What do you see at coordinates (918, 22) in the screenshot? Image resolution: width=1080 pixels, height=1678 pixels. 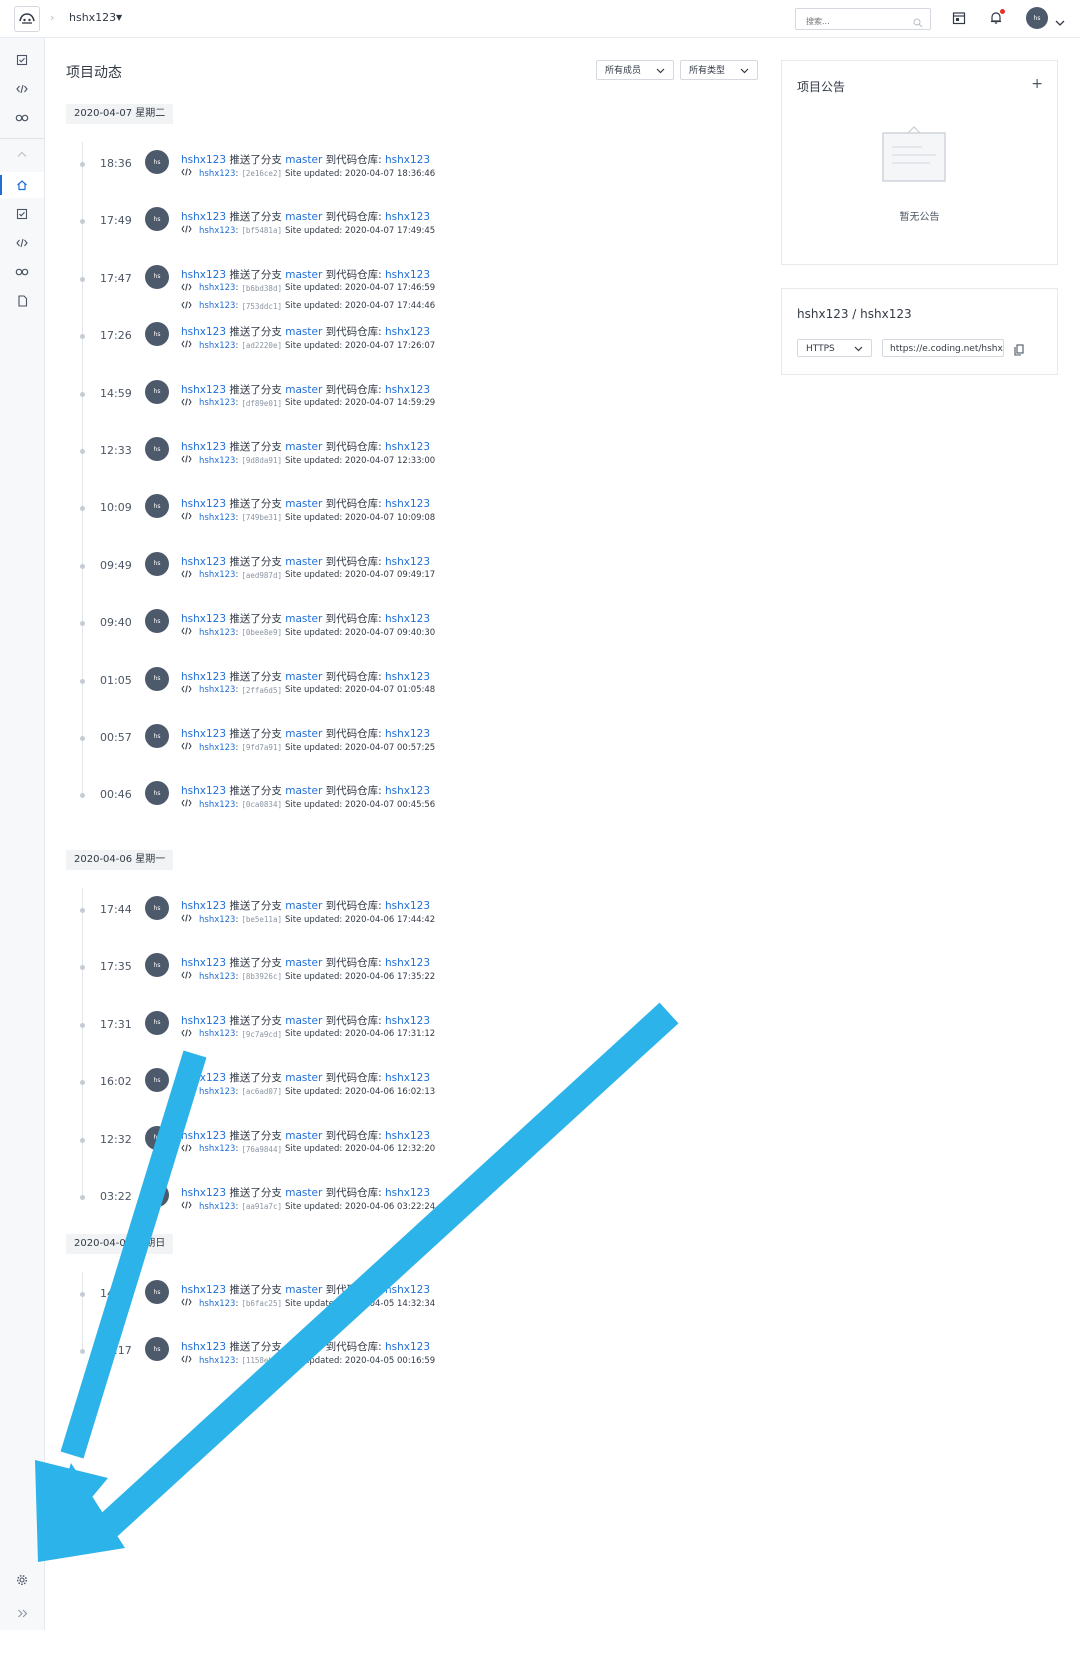 I see `search-icon` at bounding box center [918, 22].